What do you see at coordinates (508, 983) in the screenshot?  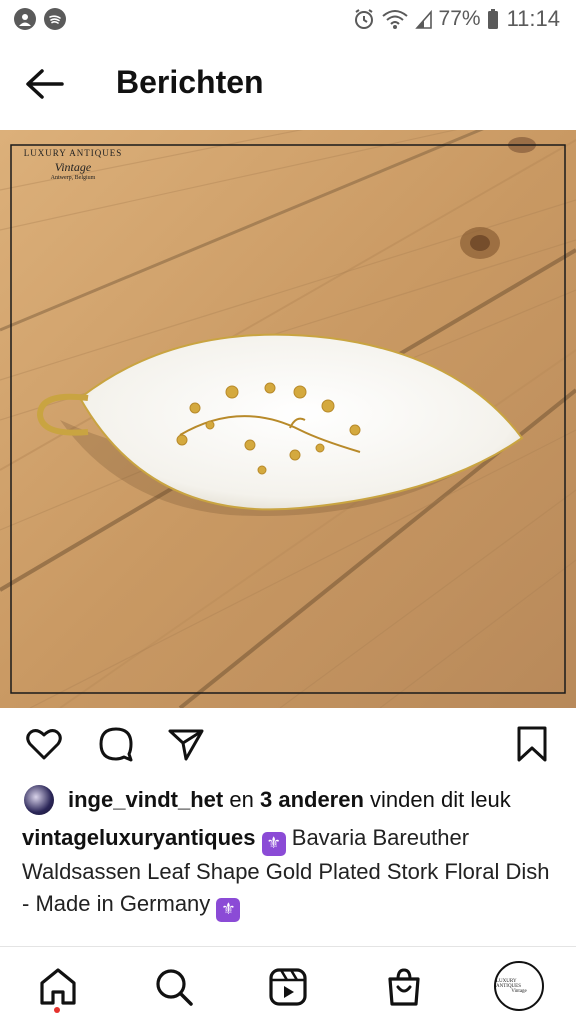 I see `profile-brand: LUXURY ANTIQUES` at bounding box center [508, 983].